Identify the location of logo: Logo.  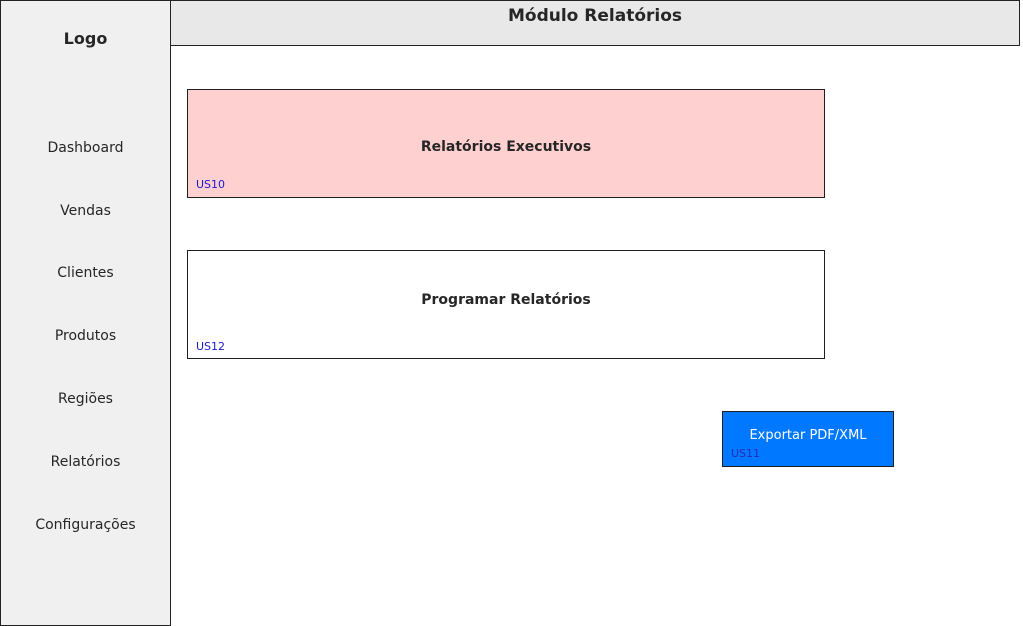
(85, 38).